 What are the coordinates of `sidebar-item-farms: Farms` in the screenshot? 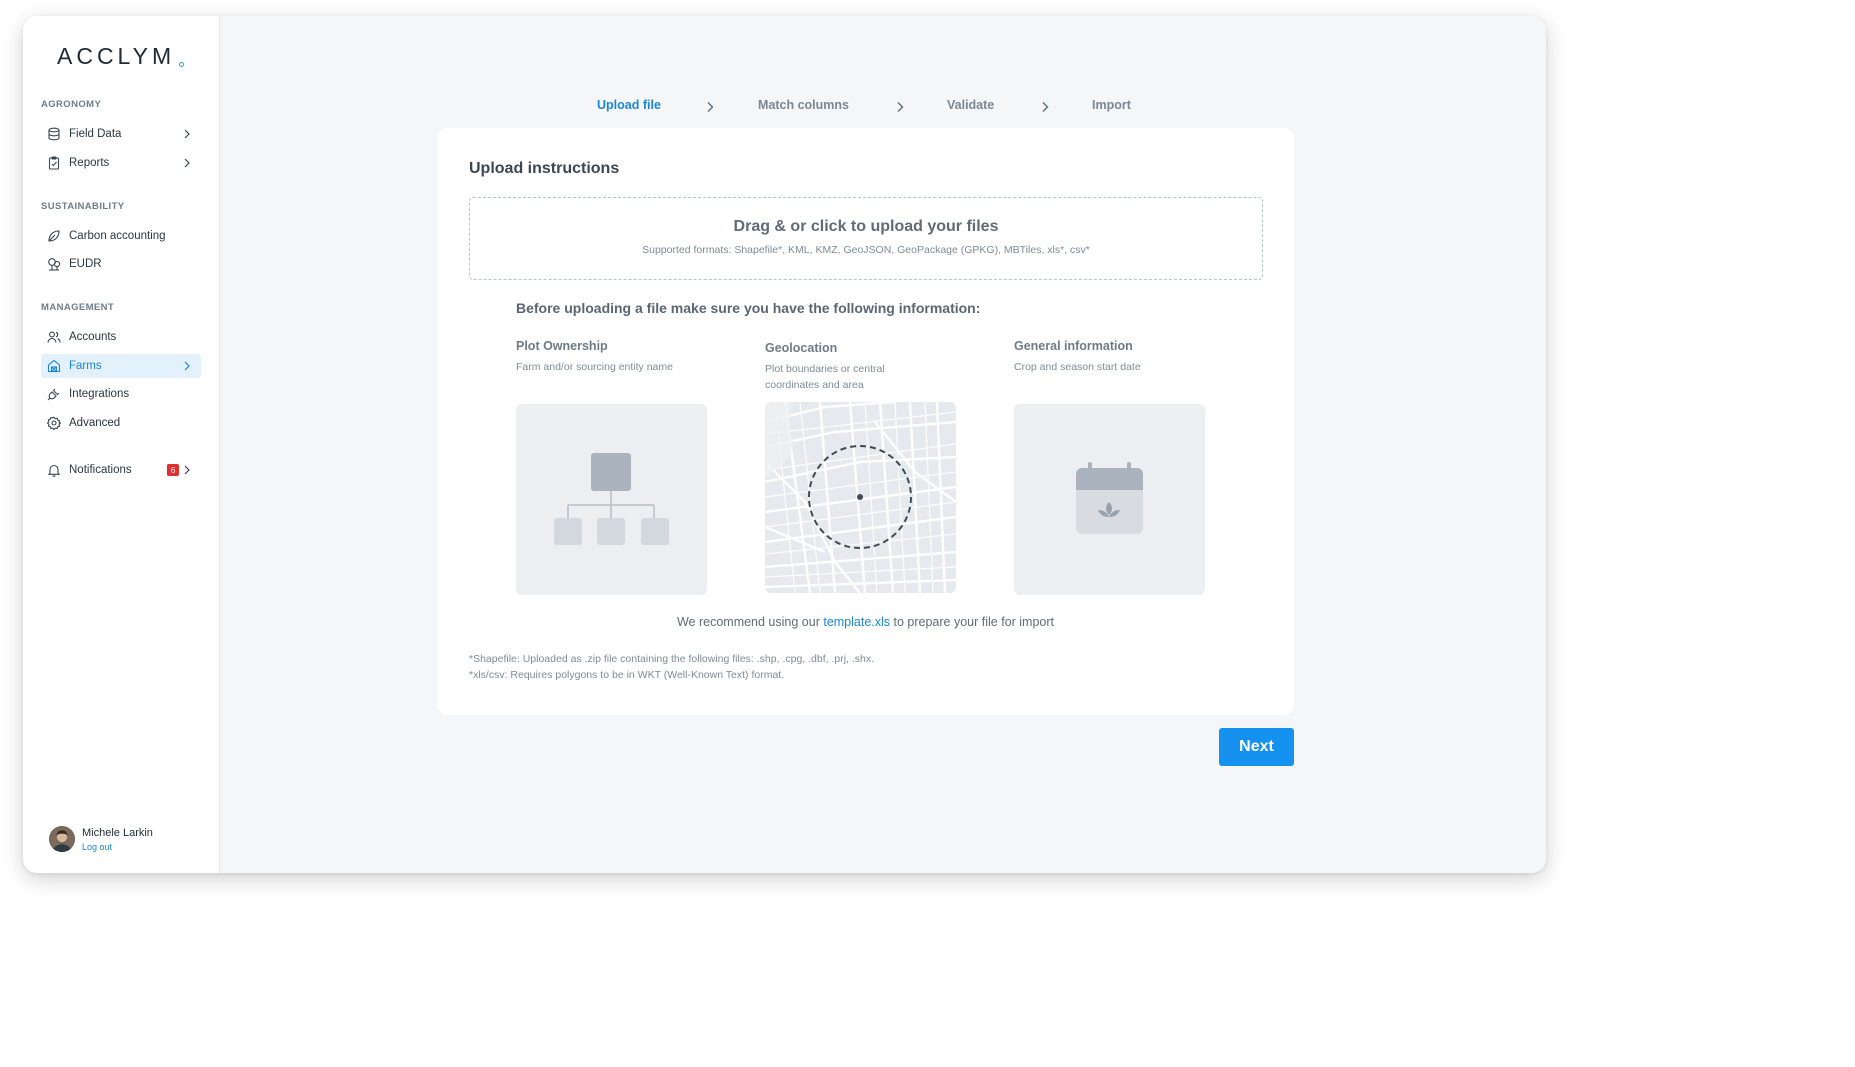 It's located at (121, 366).